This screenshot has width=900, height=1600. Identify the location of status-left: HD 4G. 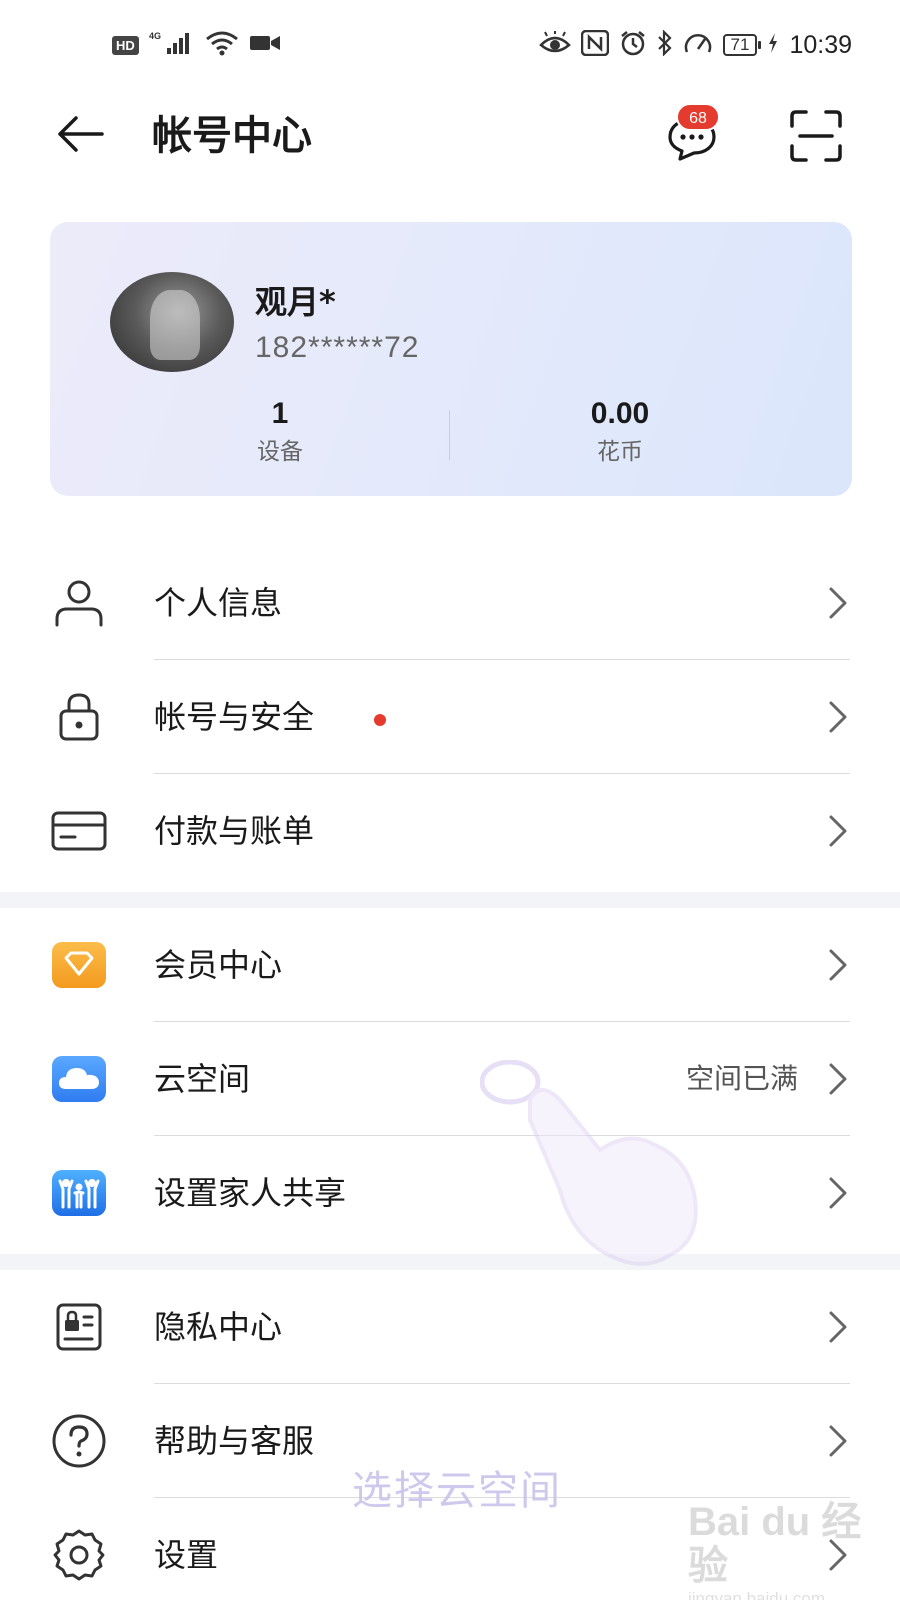
(196, 45).